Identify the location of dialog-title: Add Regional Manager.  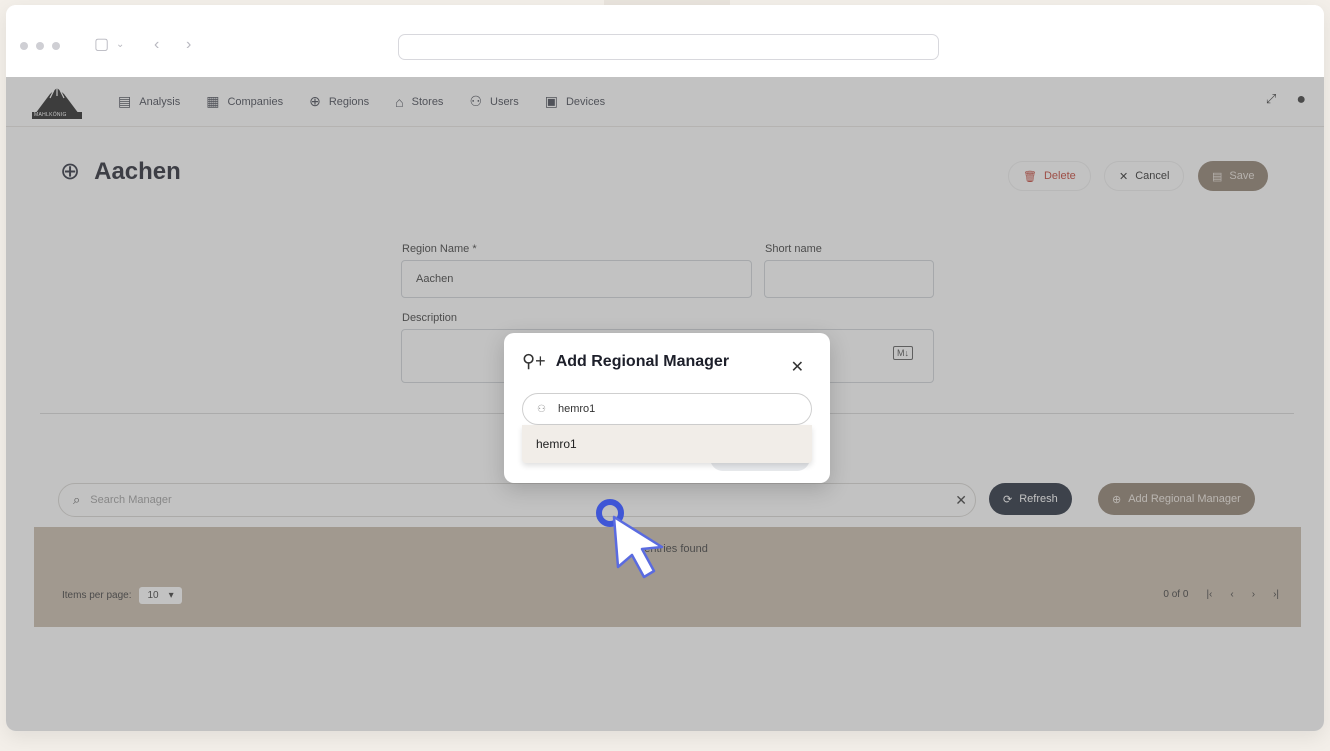
(642, 361).